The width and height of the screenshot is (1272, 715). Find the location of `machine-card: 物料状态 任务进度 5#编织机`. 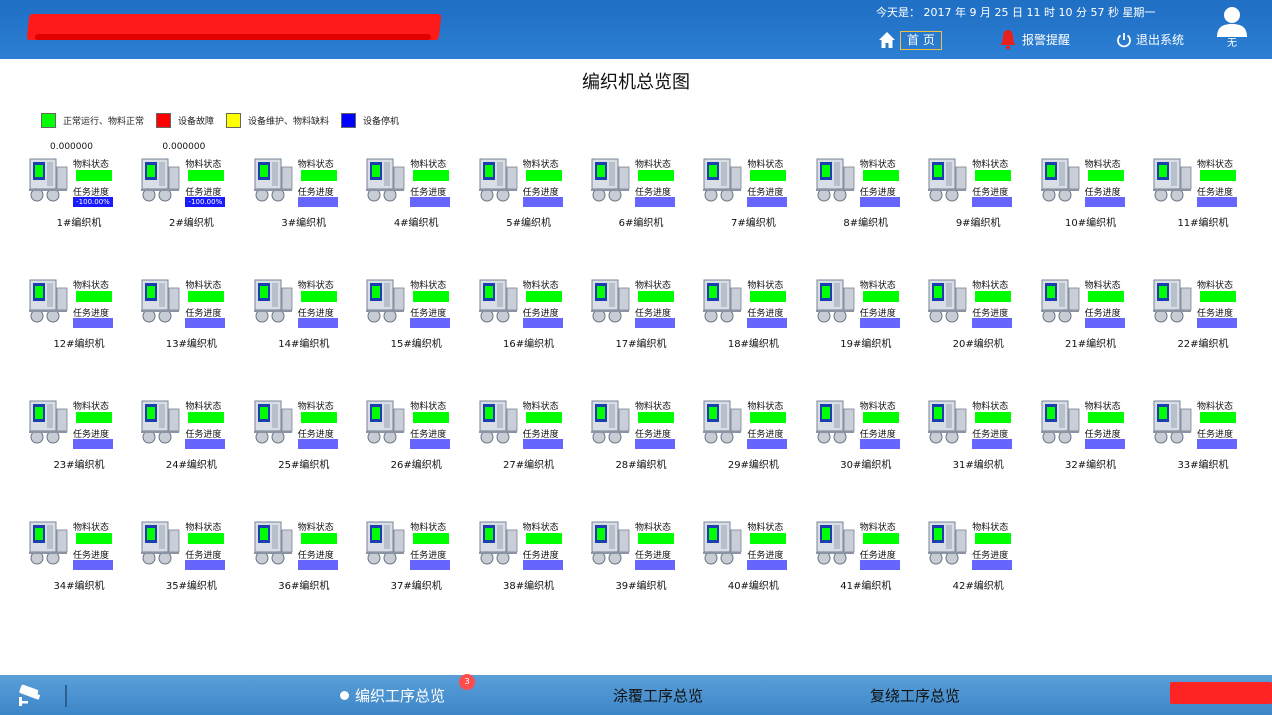

machine-card: 物料状态 任务进度 5#编织机 is located at coordinates (533, 190).